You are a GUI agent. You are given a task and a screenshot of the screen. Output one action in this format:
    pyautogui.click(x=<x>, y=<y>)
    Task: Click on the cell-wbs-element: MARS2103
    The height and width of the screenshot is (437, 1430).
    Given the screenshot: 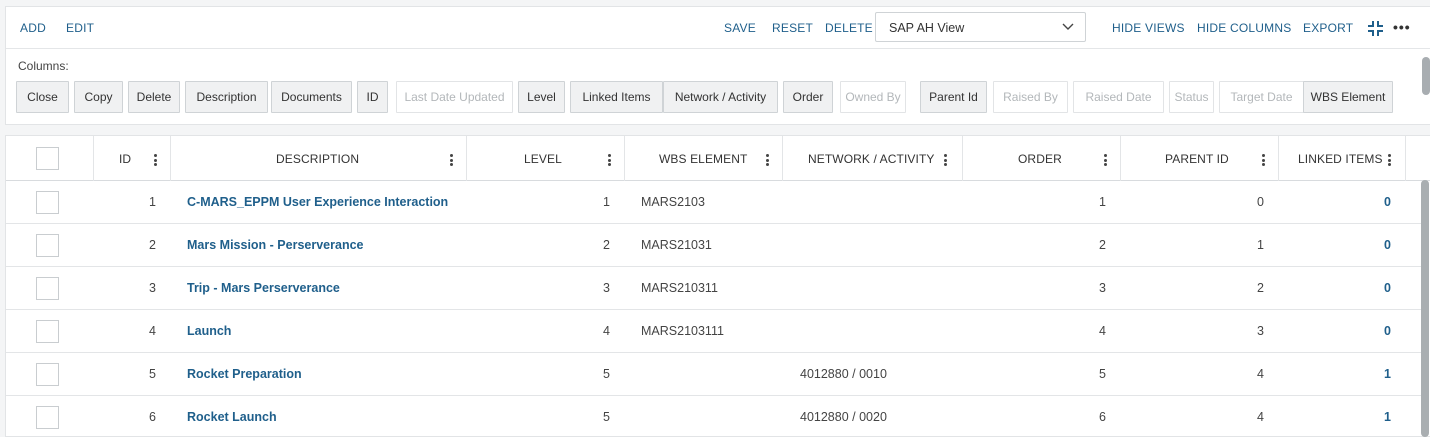 What is the action you would take?
    pyautogui.click(x=673, y=202)
    